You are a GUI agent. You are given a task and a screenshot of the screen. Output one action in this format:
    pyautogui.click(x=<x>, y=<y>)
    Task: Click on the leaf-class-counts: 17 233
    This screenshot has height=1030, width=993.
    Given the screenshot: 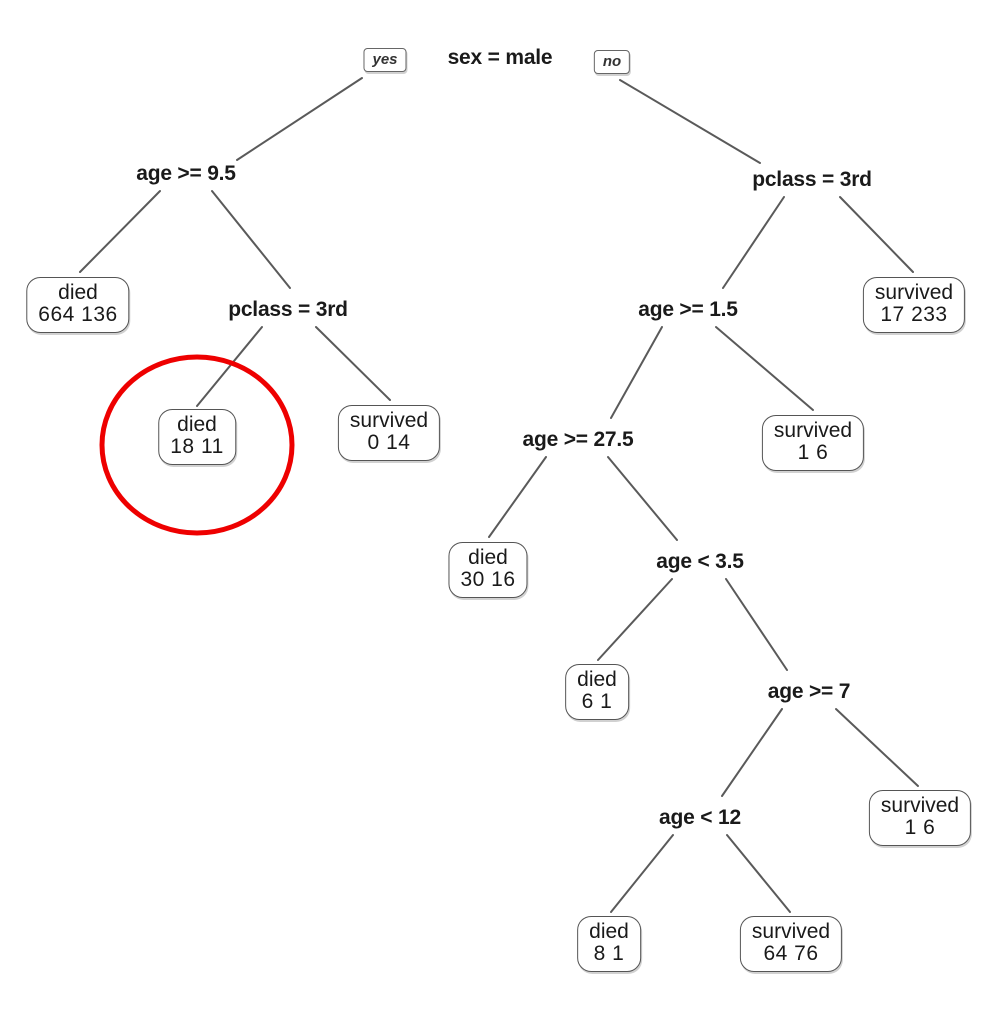 What is the action you would take?
    pyautogui.click(x=914, y=314)
    